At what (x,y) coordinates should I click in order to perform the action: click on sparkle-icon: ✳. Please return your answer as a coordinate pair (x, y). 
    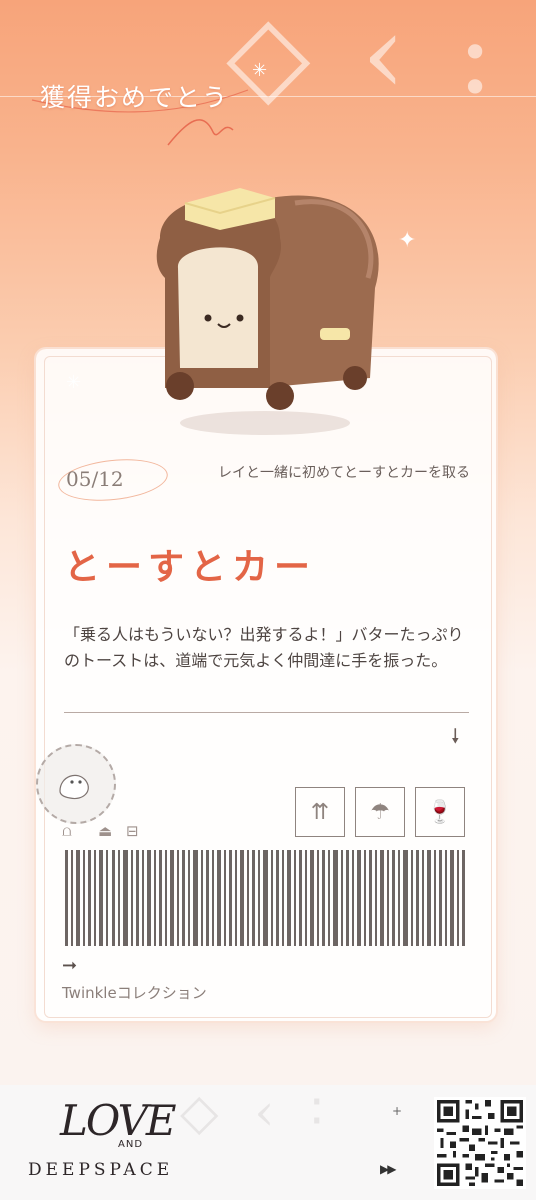
    Looking at the image, I should click on (260, 70).